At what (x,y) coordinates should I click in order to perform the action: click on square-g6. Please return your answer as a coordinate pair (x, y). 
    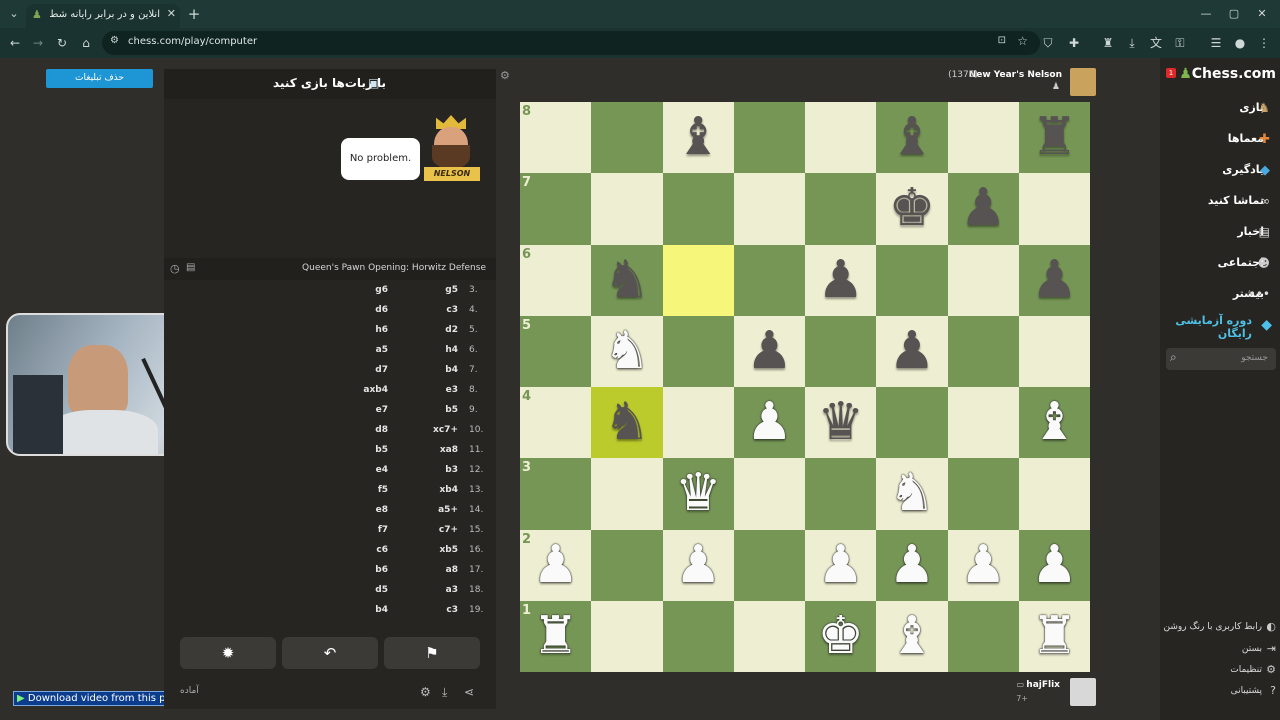
    Looking at the image, I should click on (983, 280).